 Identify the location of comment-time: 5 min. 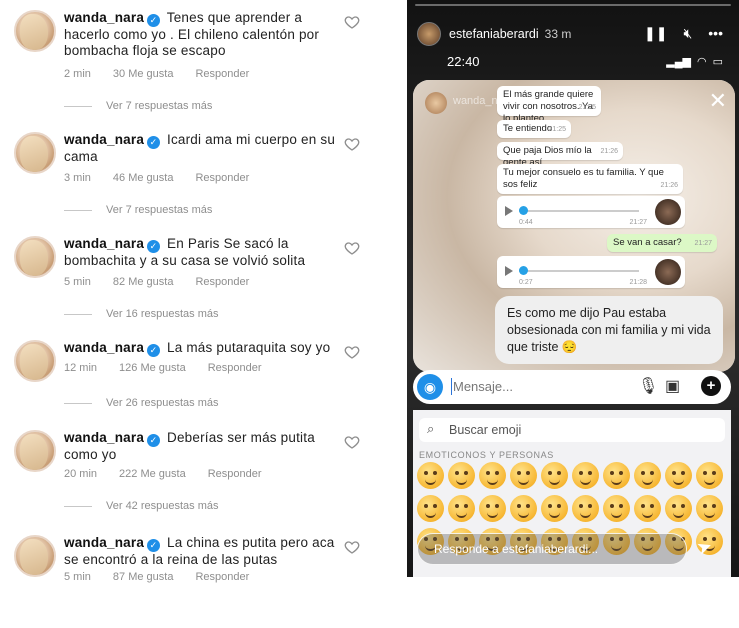
(77, 577).